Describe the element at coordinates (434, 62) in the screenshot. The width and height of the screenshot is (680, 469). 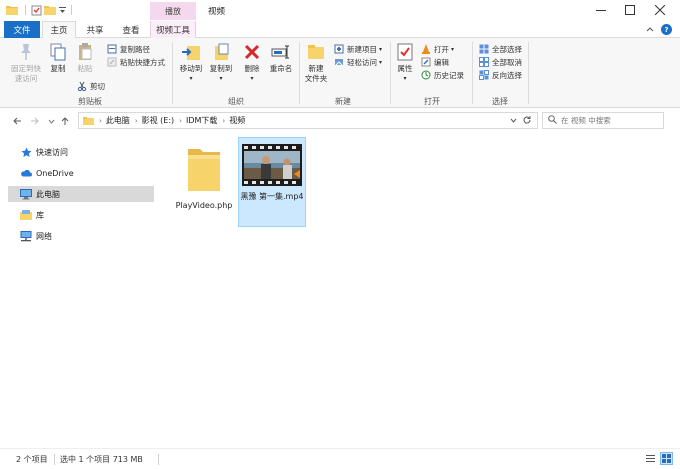
I see `edit-button: 编辑` at that location.